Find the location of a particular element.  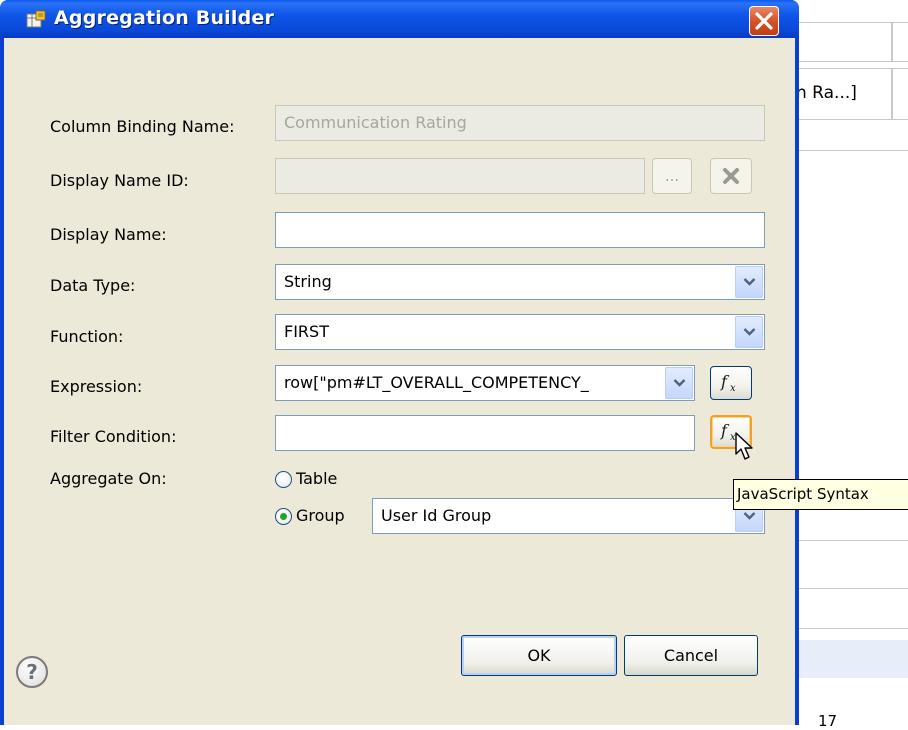

x-icon is located at coordinates (731, 176).